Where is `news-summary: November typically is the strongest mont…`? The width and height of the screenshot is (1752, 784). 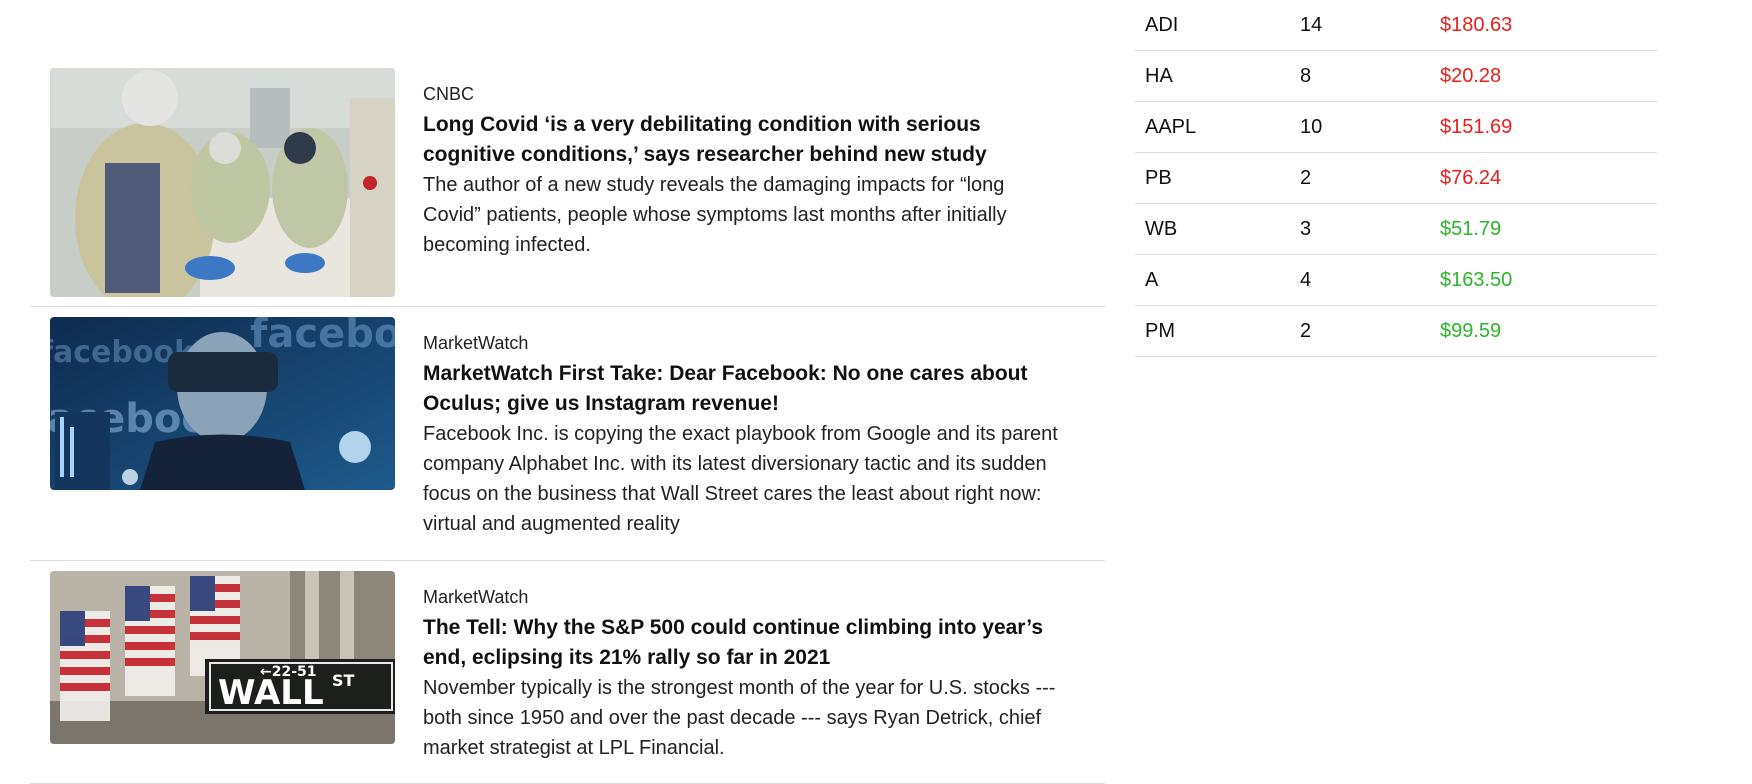 news-summary: November typically is the strongest mont… is located at coordinates (739, 718).